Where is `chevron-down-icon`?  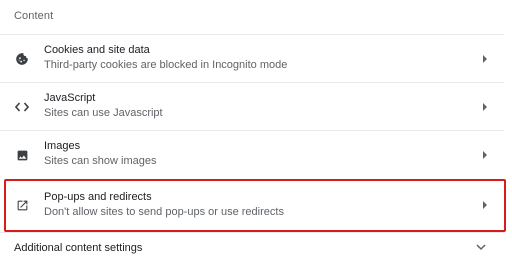
chevron-down-icon is located at coordinates (481, 247).